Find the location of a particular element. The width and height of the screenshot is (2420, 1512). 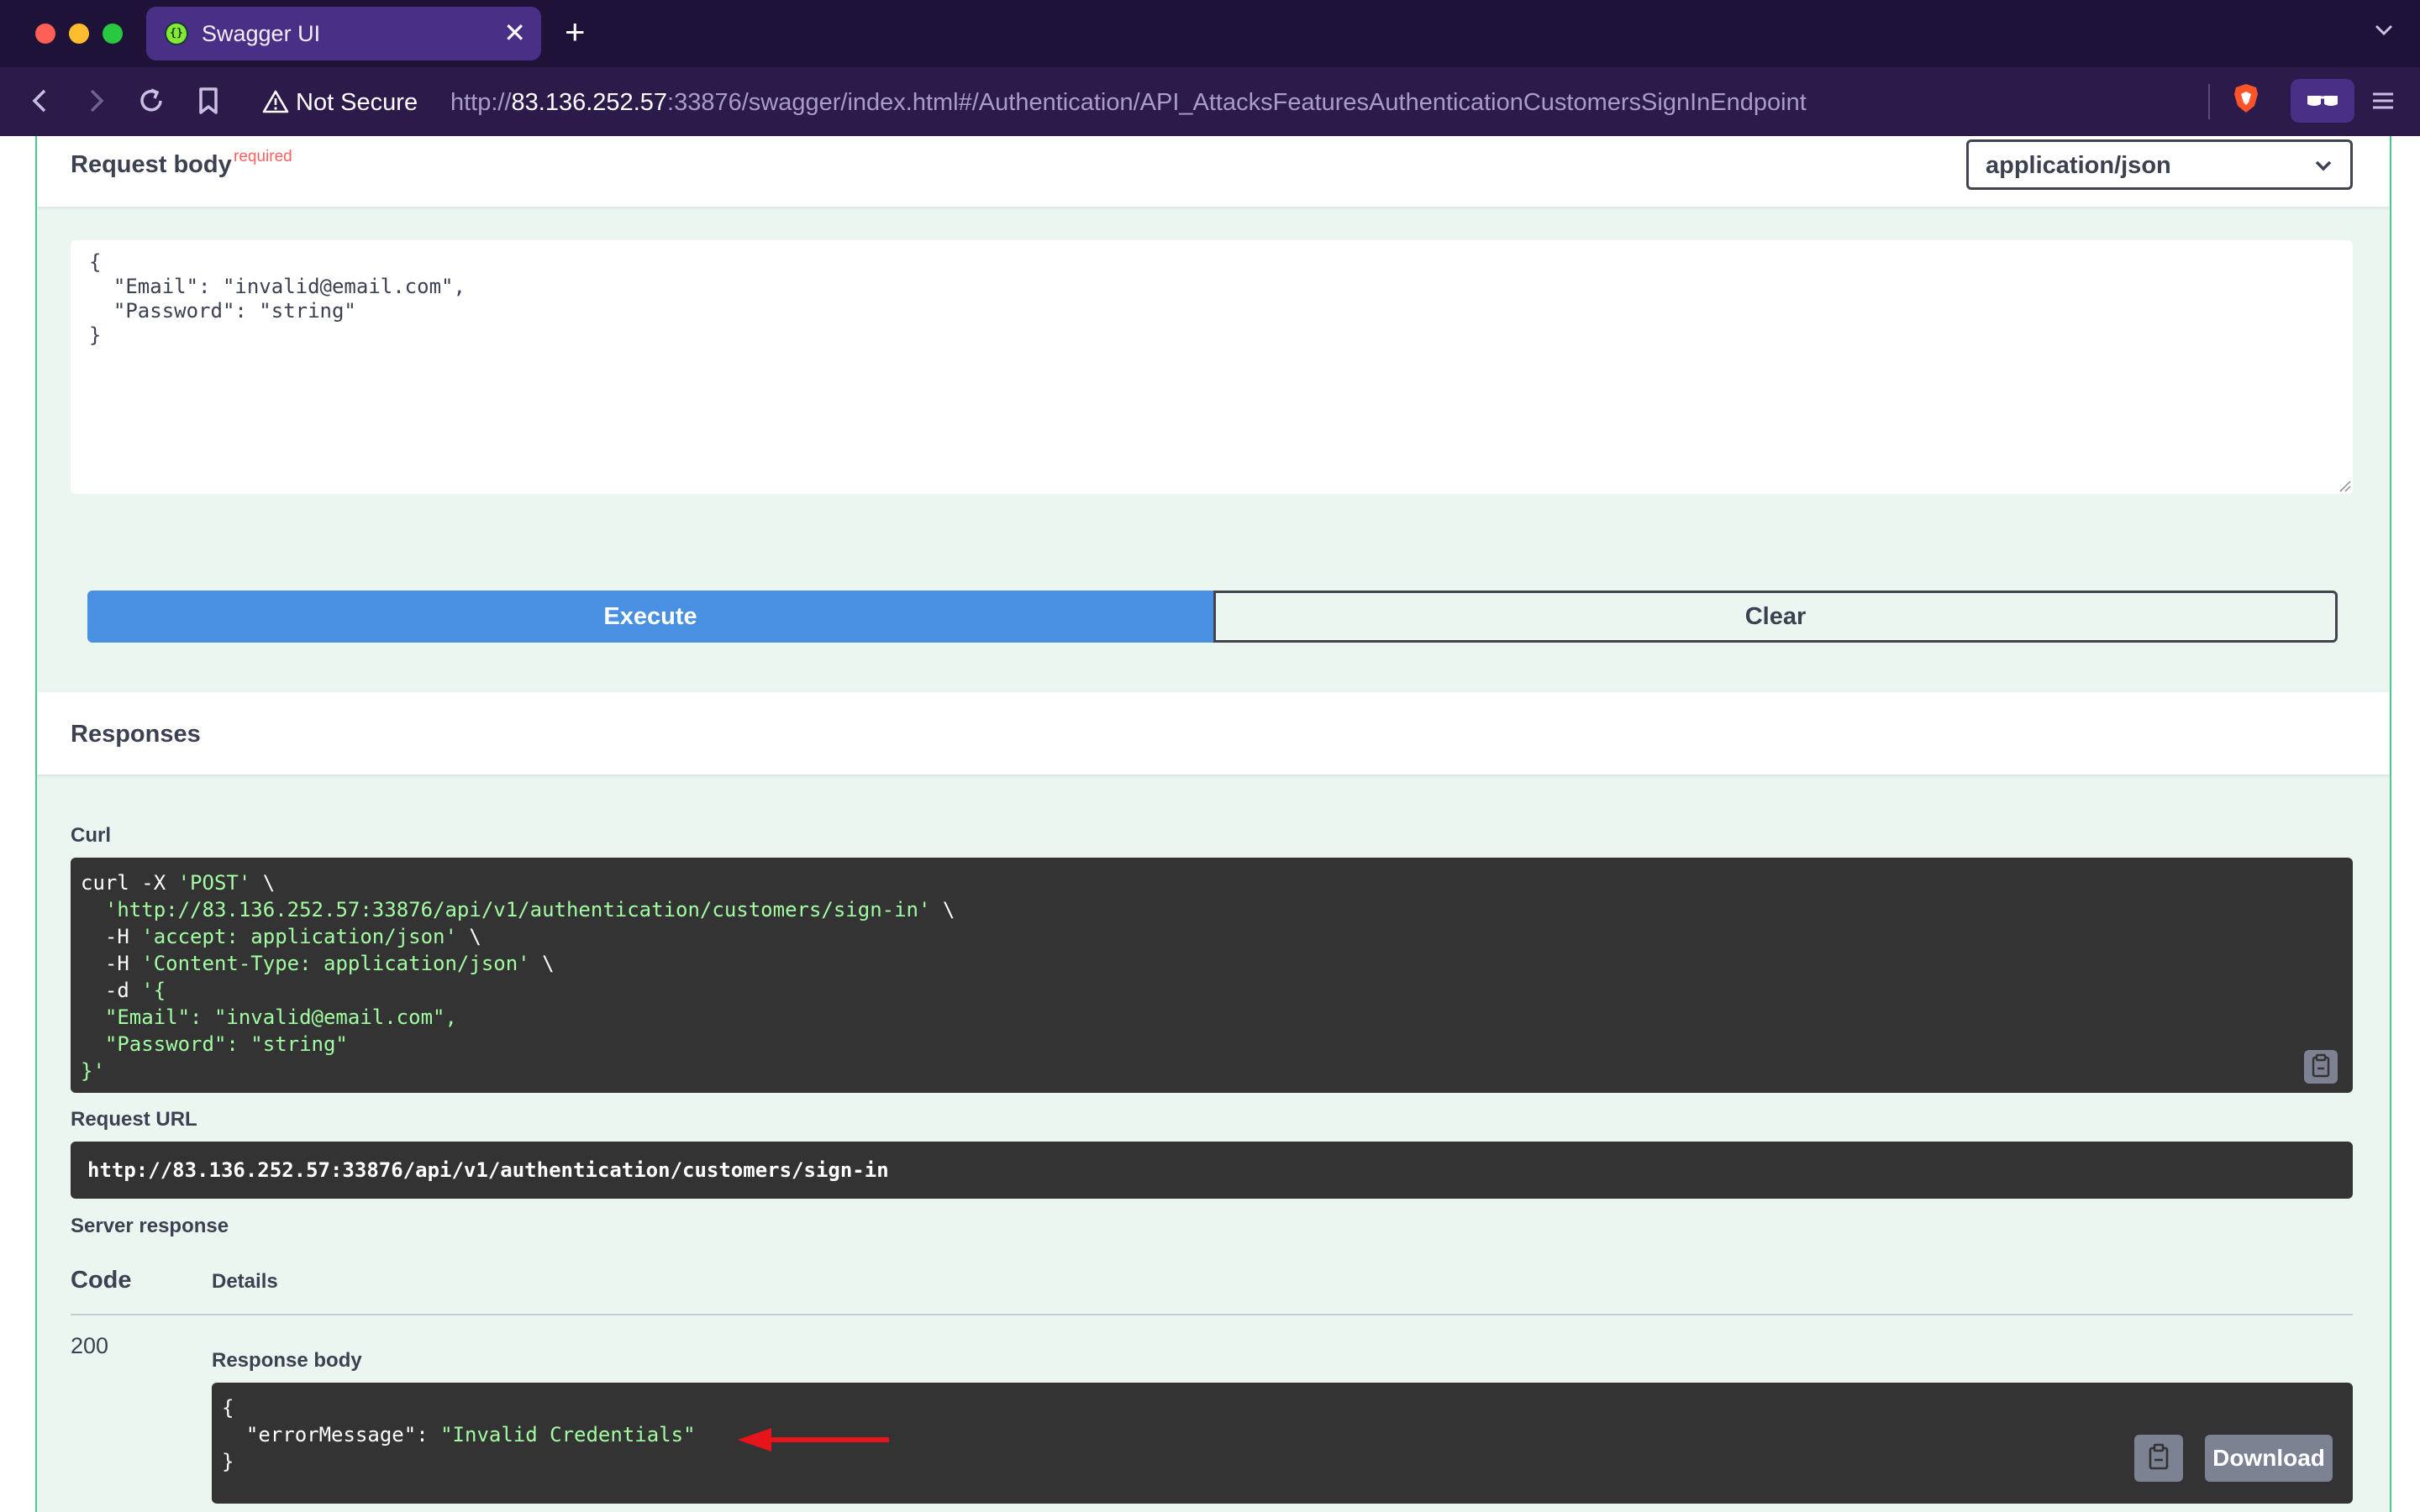

code-column-header: Code is located at coordinates (101, 1280).